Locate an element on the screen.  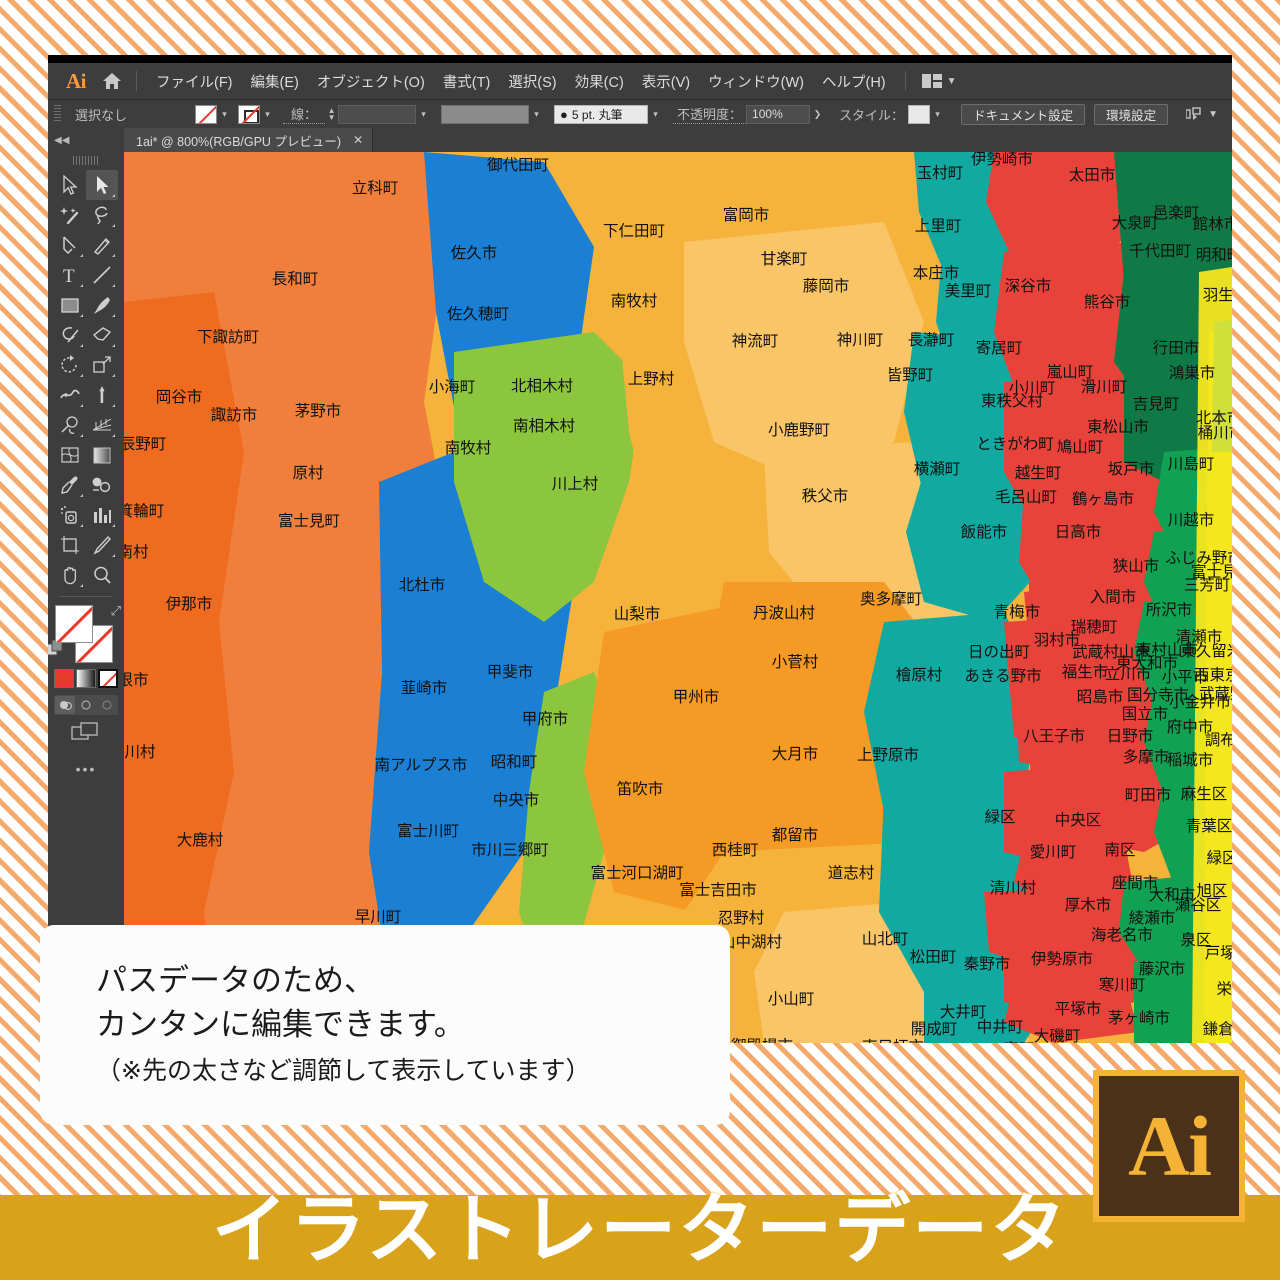
map-region-label: 狭山市 is located at coordinates (1136, 566).